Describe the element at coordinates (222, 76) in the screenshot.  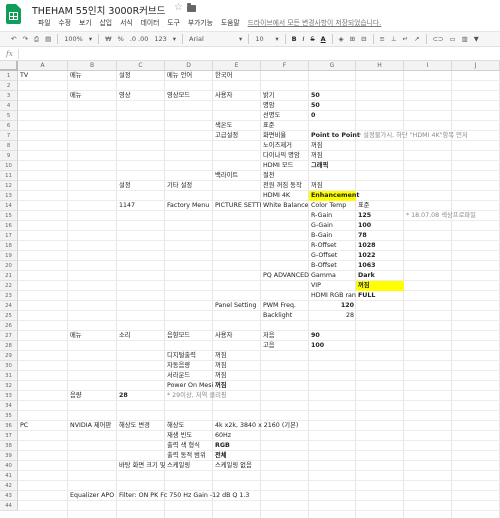
I see `cell: 한국어` at that location.